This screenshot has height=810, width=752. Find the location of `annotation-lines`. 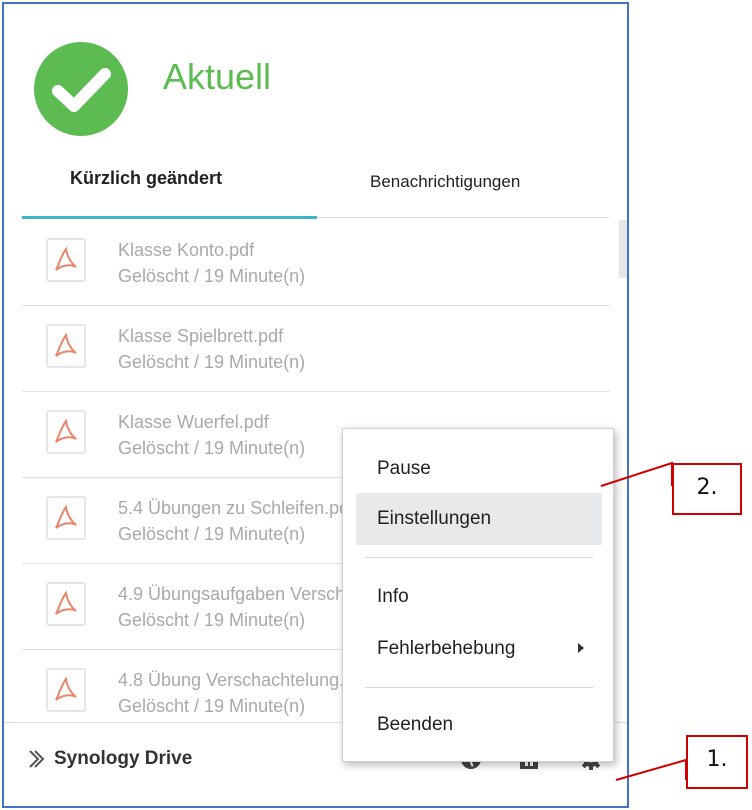

annotation-lines is located at coordinates (643, 621).